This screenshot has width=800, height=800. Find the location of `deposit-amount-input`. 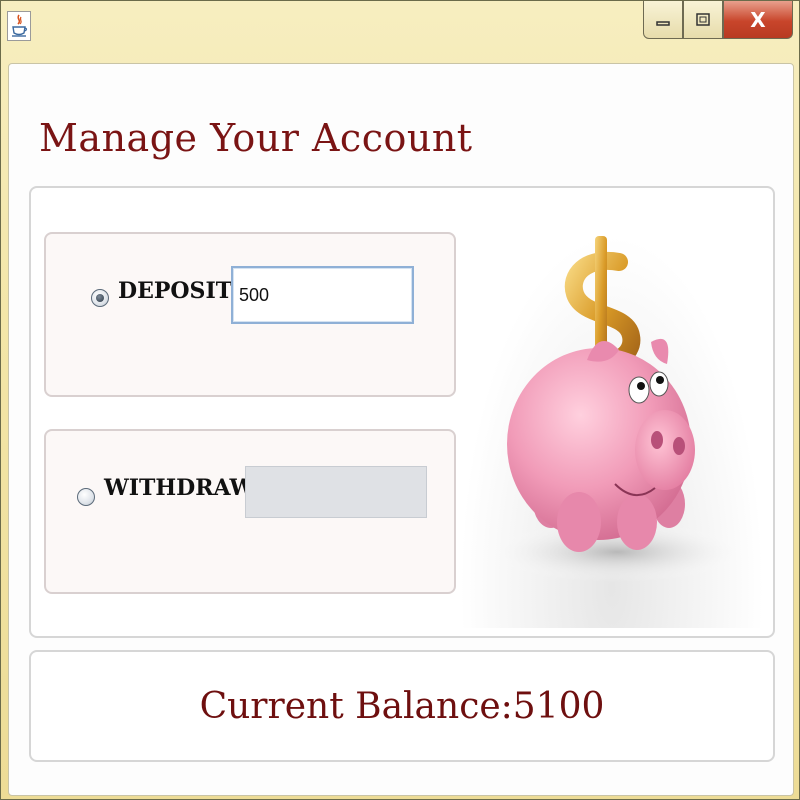

deposit-amount-input is located at coordinates (322, 295).